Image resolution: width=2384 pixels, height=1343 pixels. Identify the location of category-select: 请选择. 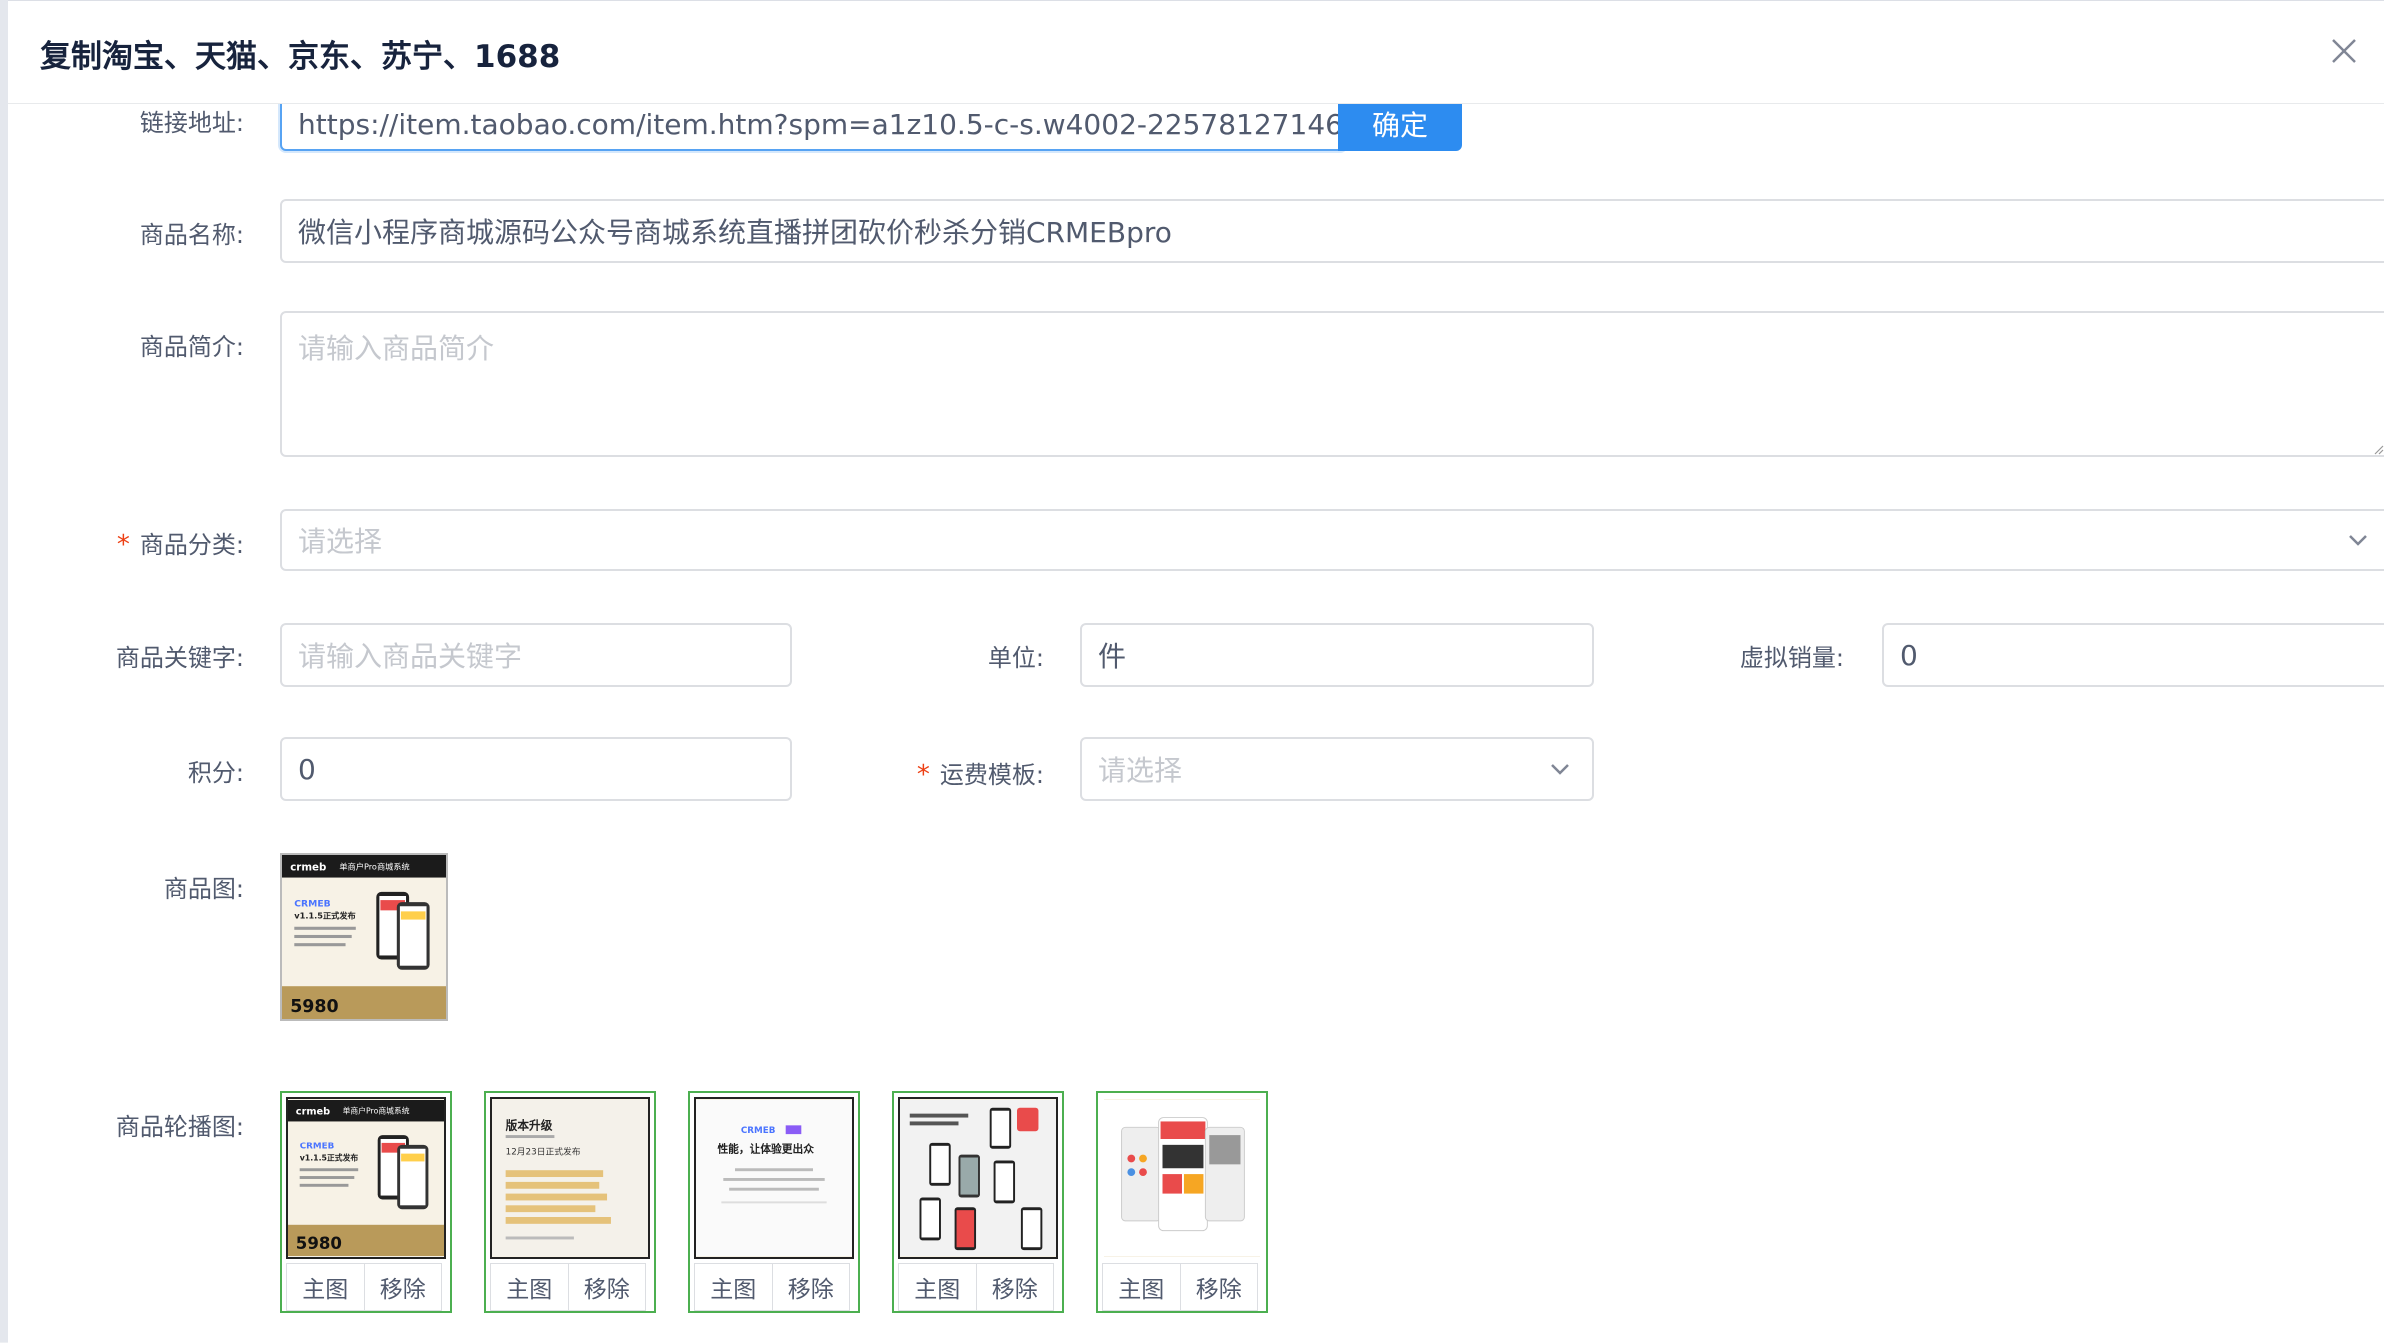
(1332, 540).